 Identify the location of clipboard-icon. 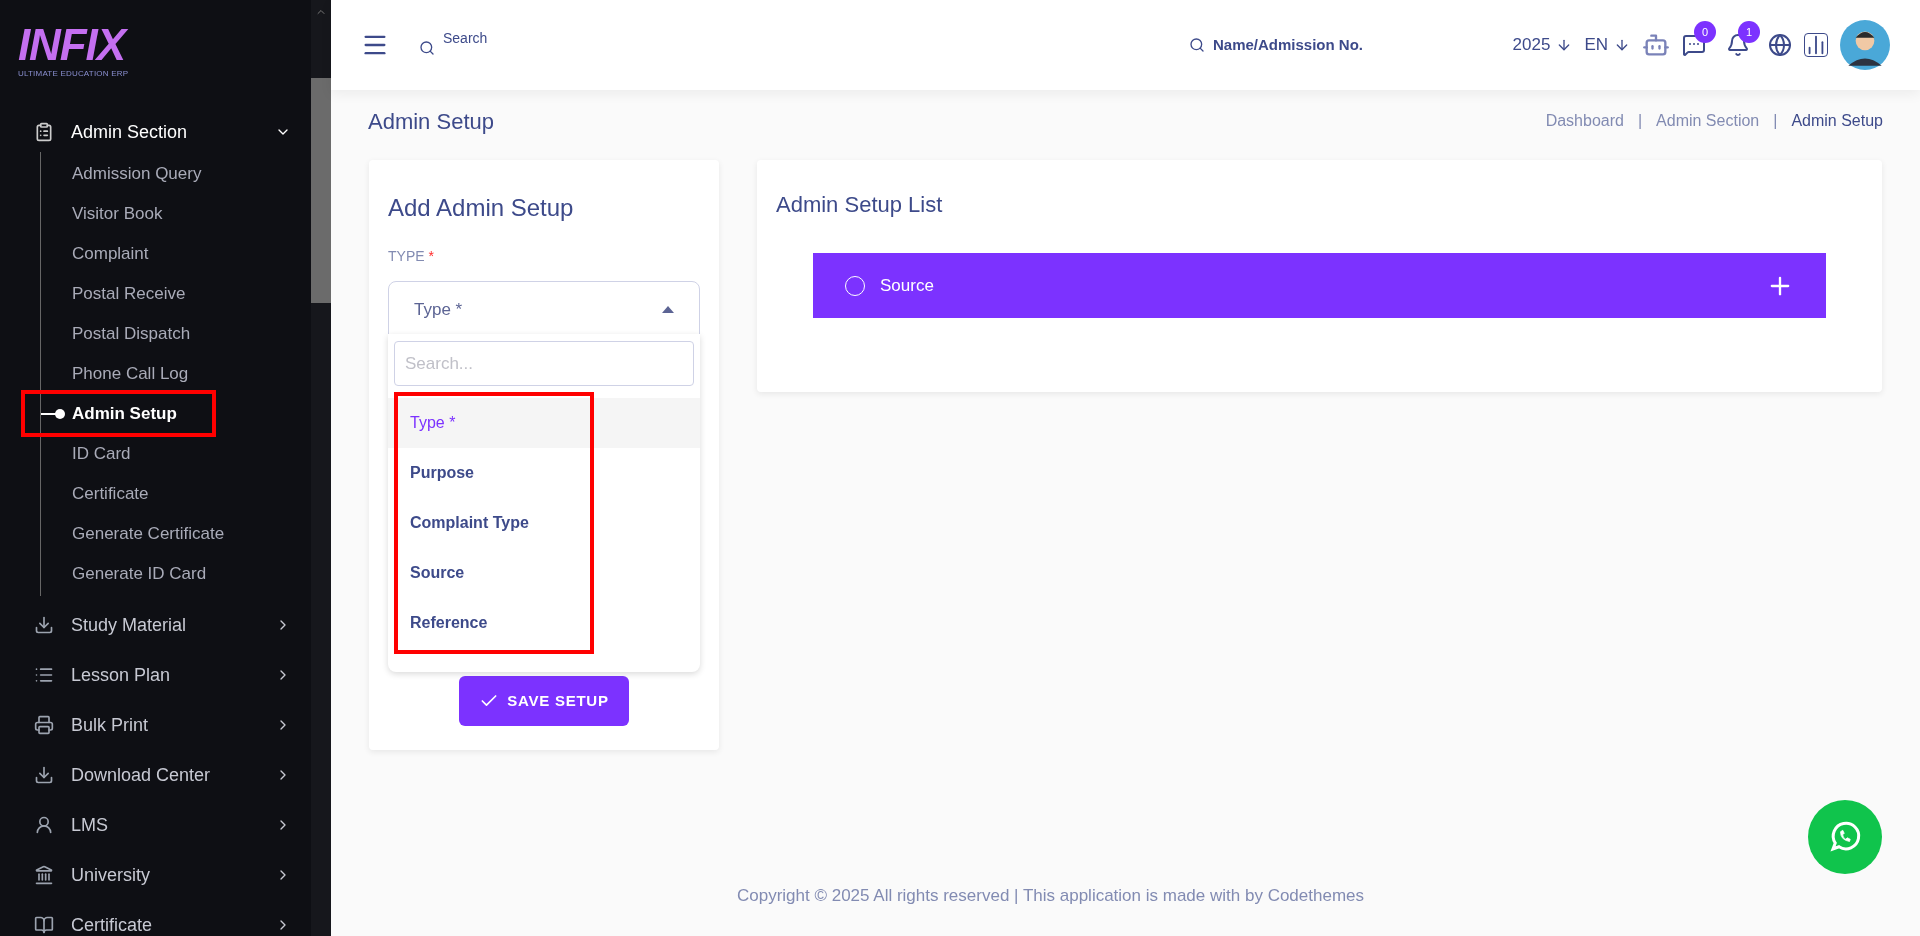
(44, 132).